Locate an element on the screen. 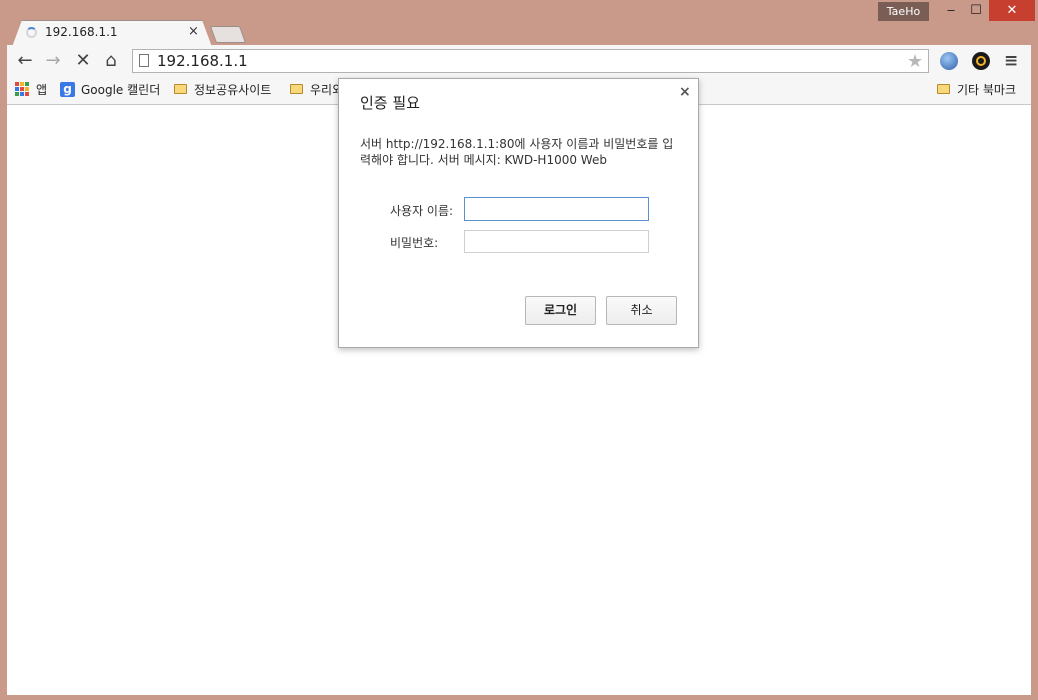 This screenshot has height=700, width=1038. bookmark-google-calendar: Google 캘린더 is located at coordinates (120, 90).